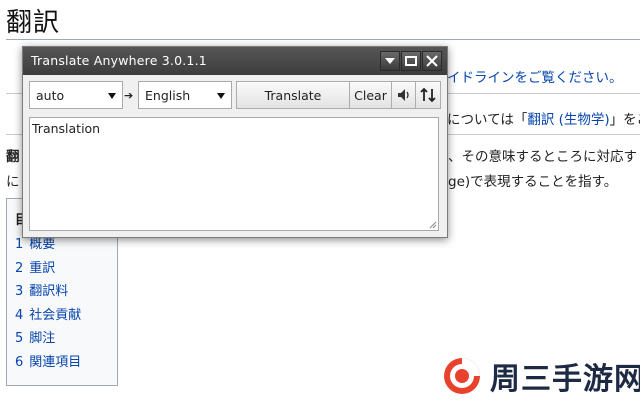 This screenshot has height=400, width=640. I want to click on toc-number: 2, so click(19, 268).